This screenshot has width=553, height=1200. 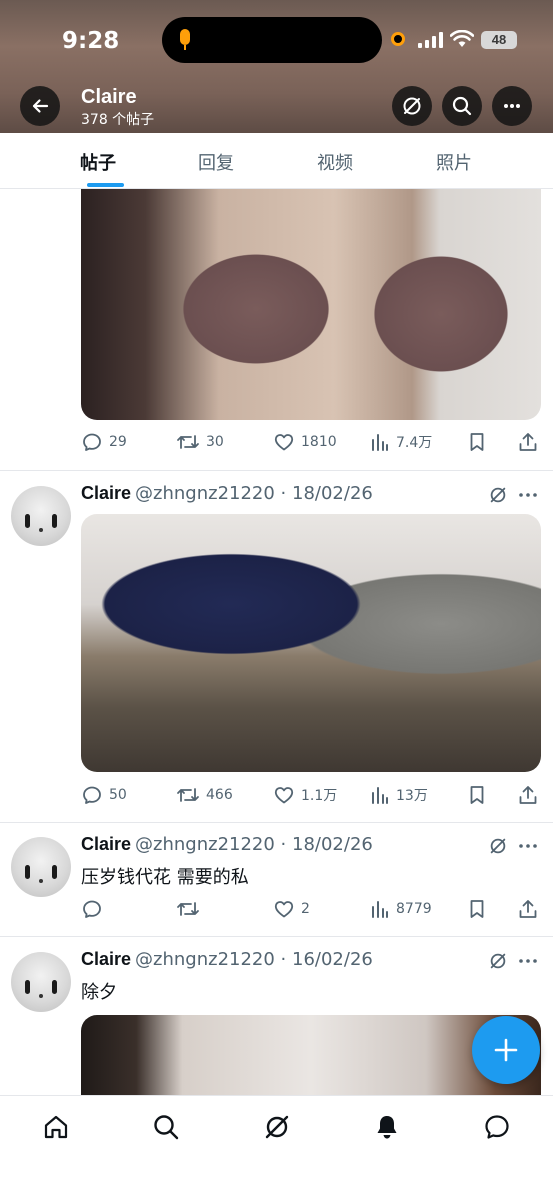 I want to click on nav-messages, so click(x=497, y=1127).